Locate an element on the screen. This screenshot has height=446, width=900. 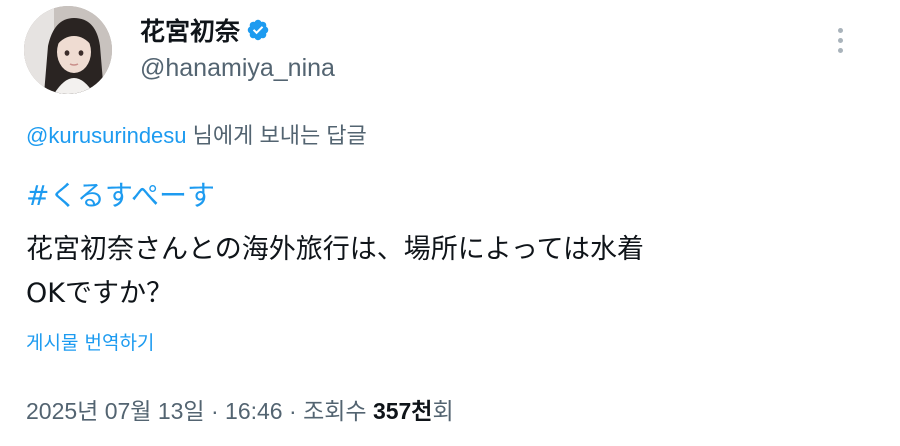
avatar is located at coordinates (68, 50).